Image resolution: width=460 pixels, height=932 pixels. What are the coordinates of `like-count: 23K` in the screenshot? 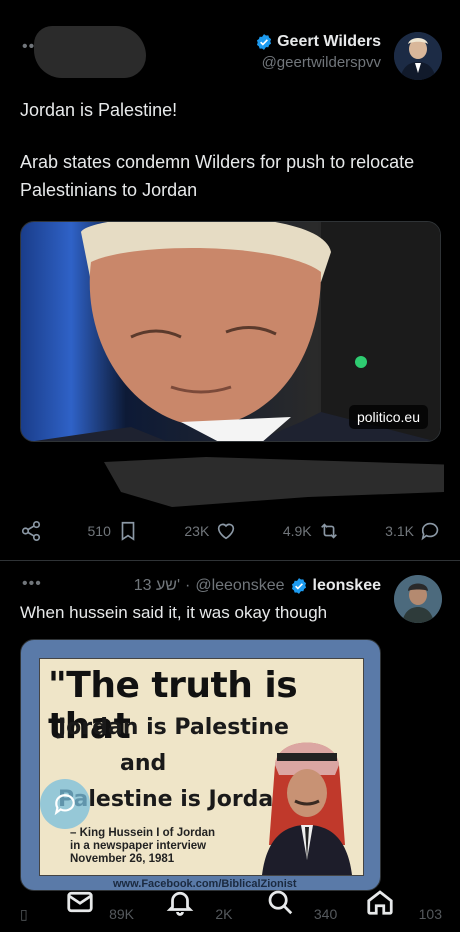 It's located at (197, 531).